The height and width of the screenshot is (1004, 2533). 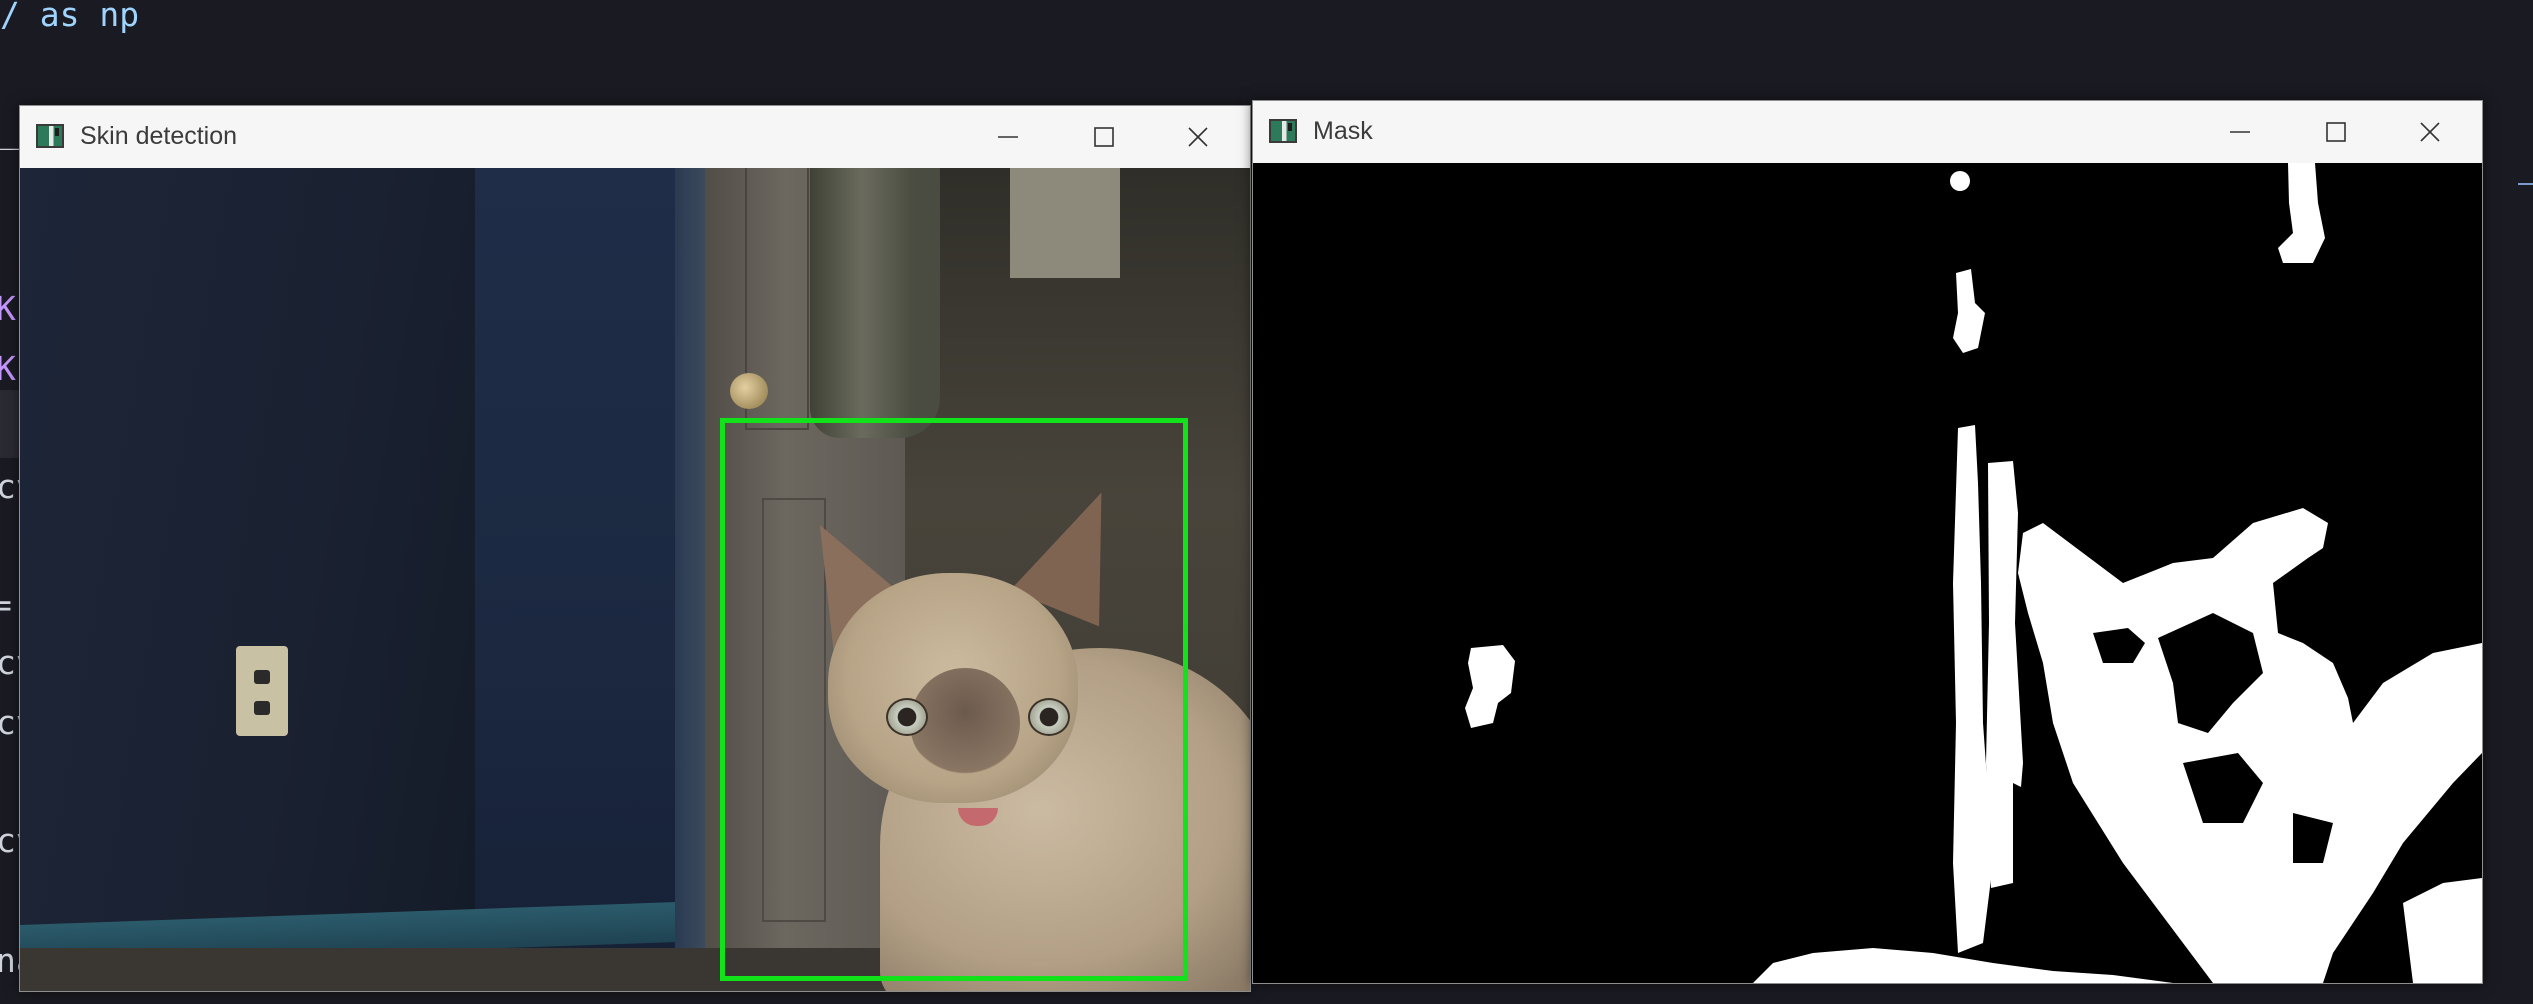 What do you see at coordinates (2525, 184) in the screenshot?
I see `scroll-marker` at bounding box center [2525, 184].